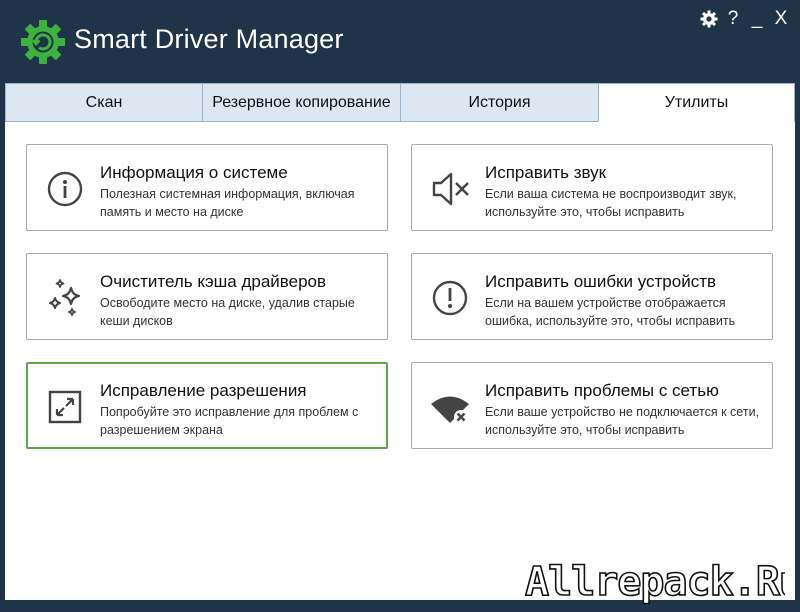  I want to click on gear-icon, so click(709, 19).